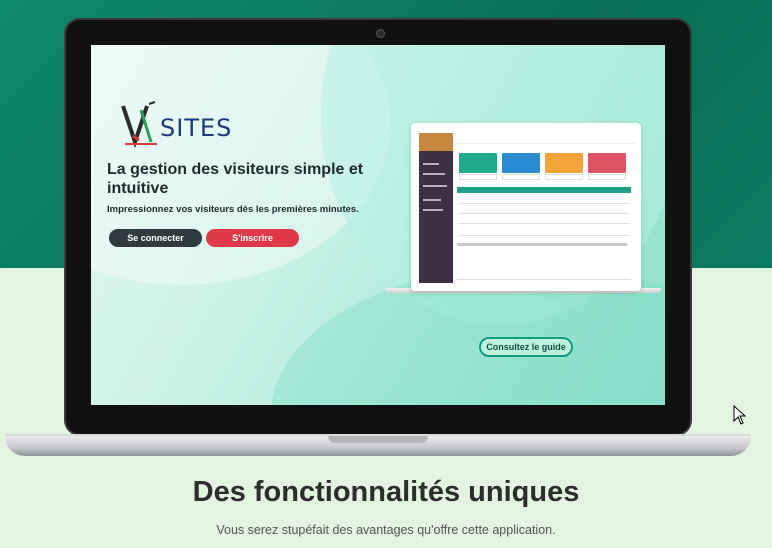  I want to click on dashboard-preview, so click(526, 207).